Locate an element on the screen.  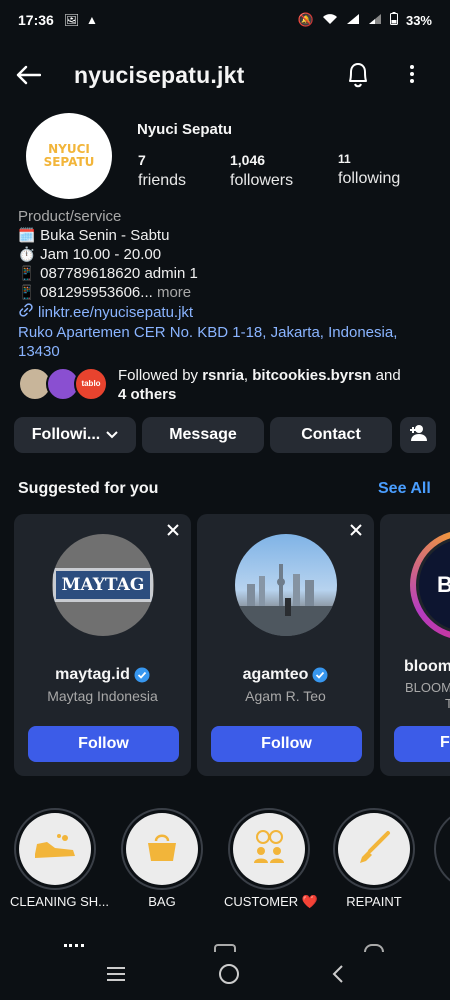
mute-icon: 🔕 is located at coordinates (305, 19).